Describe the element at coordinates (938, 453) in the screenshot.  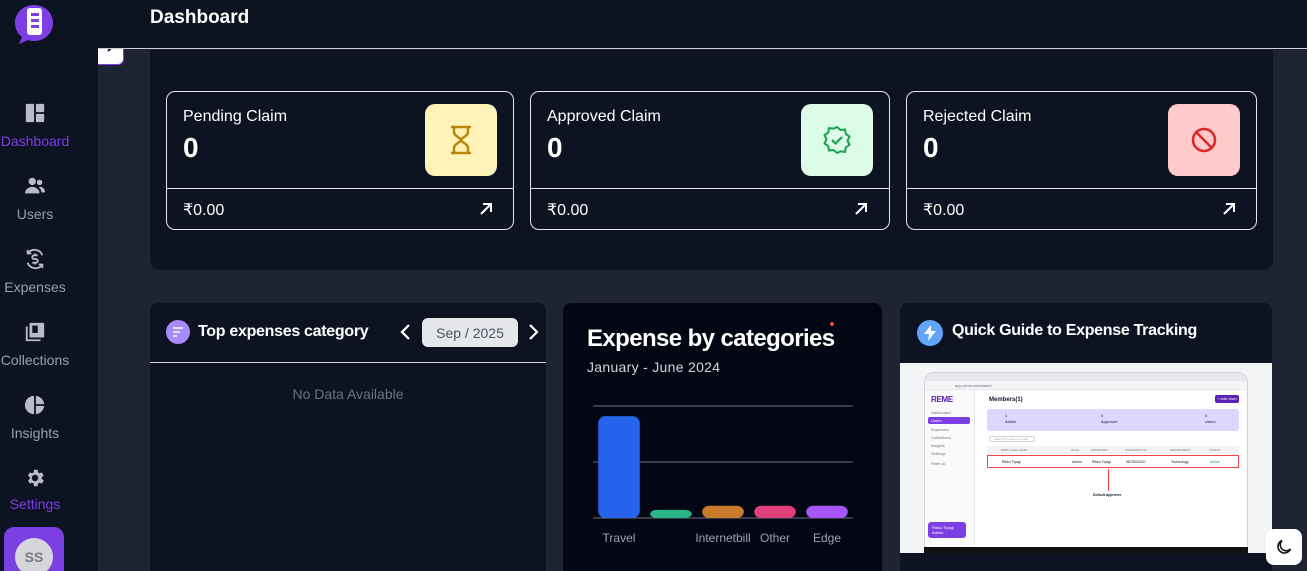
I see `mini-nav-item: Settings` at that location.